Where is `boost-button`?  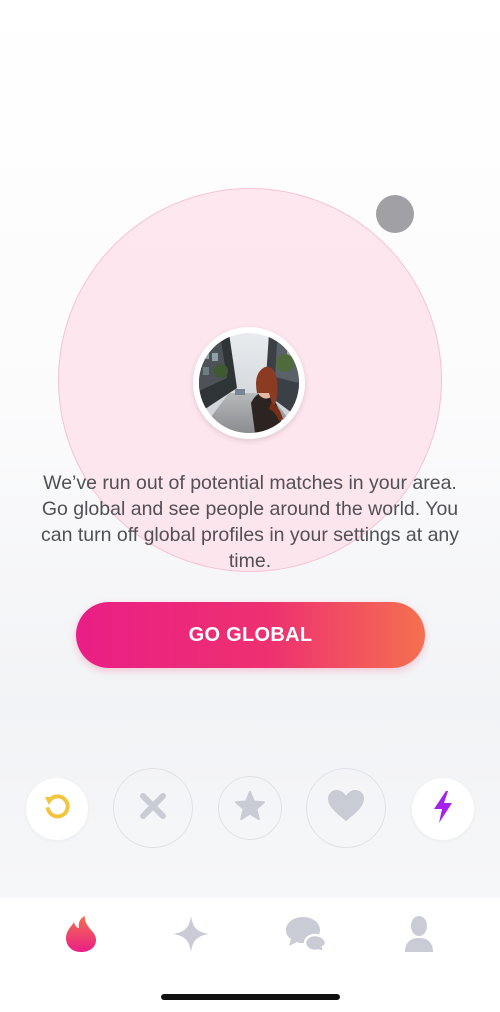
boost-button is located at coordinates (443, 809).